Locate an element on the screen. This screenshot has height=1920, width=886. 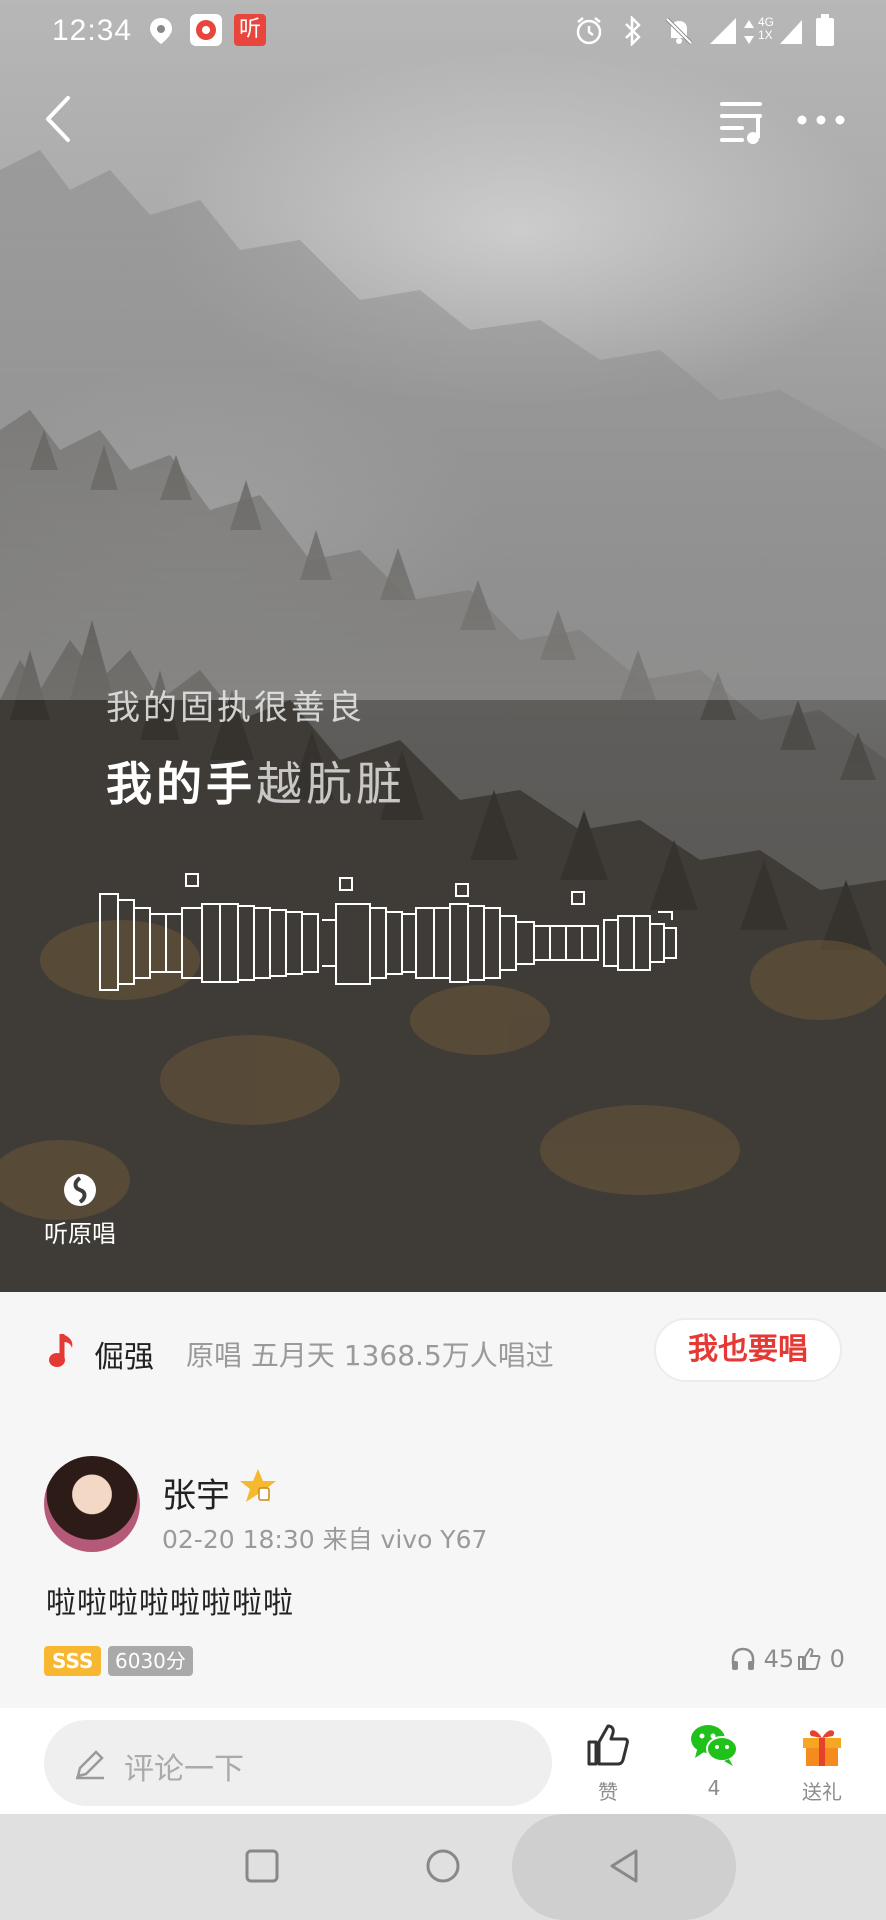
song-info-row: 倔强 原唱 五月天 1368.5万人唱过 我也要唱 is located at coordinates (443, 1352).